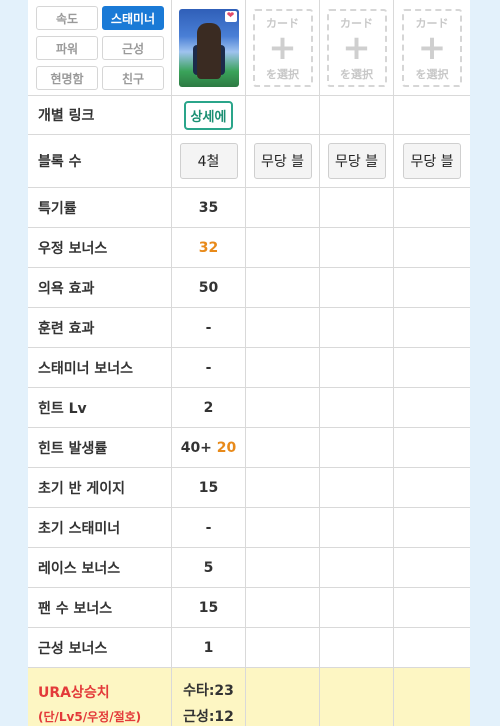 This screenshot has height=726, width=500. Describe the element at coordinates (133, 48) in the screenshot. I see `filter-guts-button: 근성` at that location.